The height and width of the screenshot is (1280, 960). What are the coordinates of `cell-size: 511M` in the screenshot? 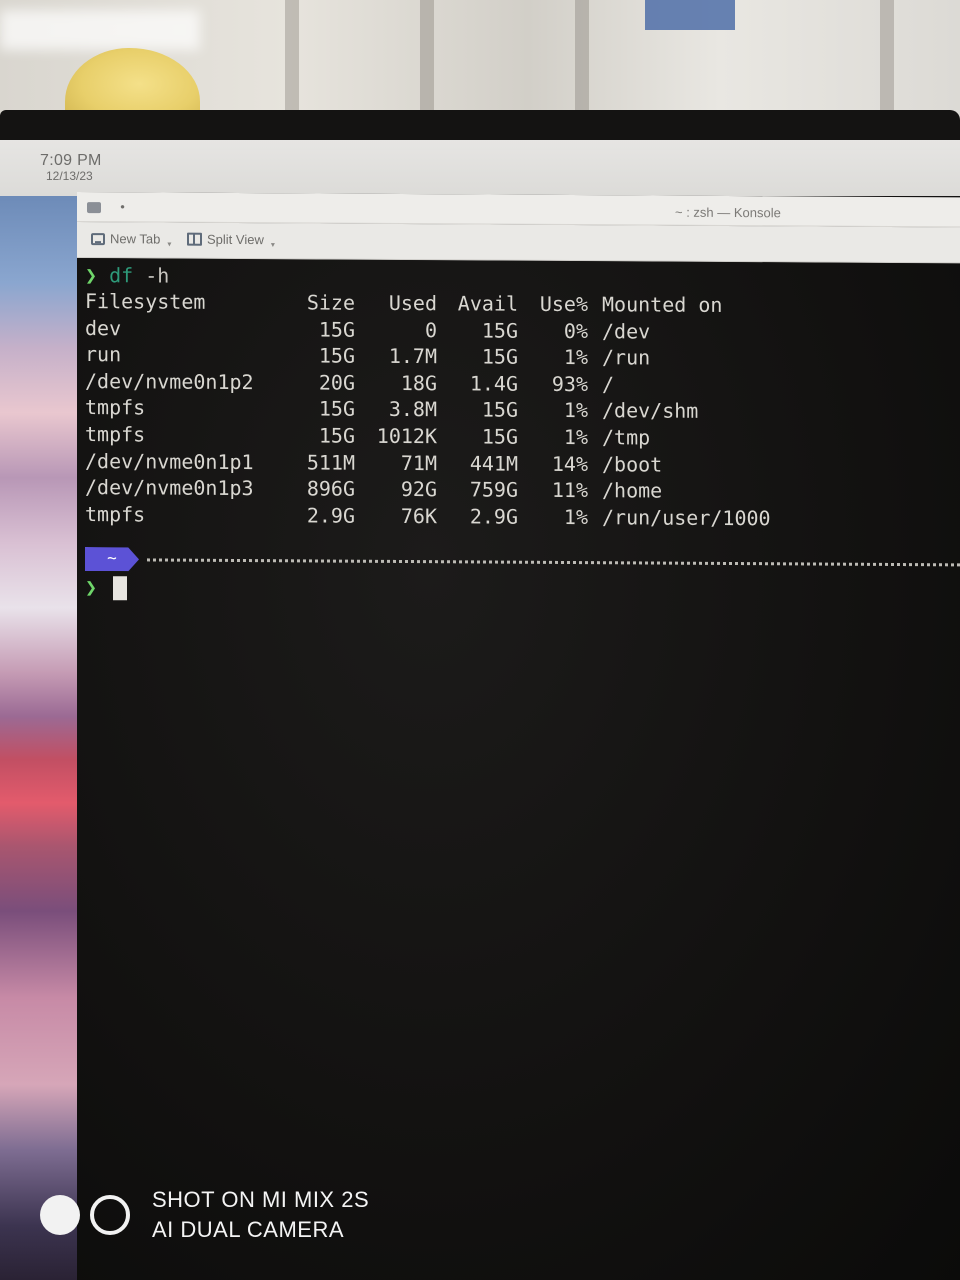 It's located at (330, 462).